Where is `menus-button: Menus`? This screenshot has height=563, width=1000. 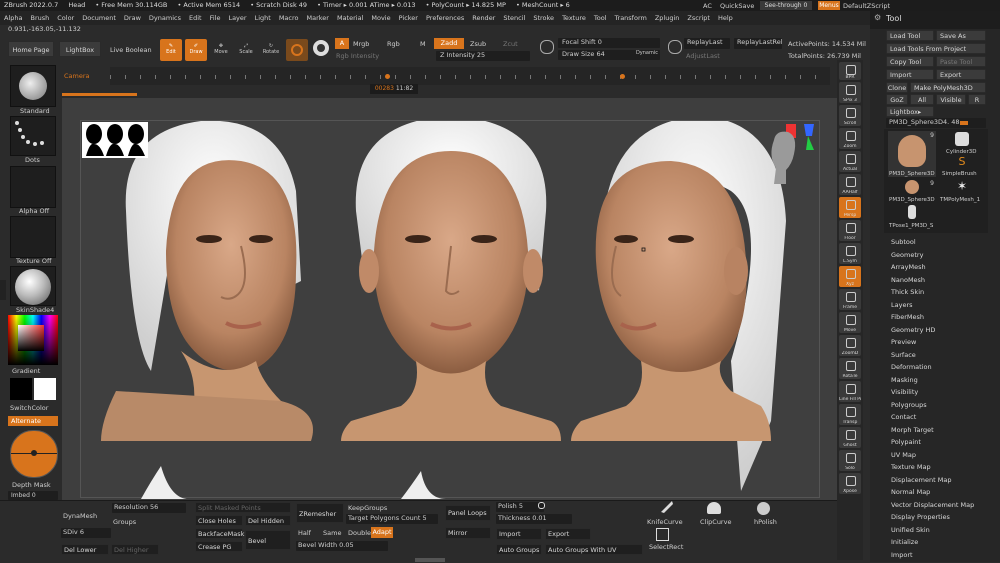 menus-button: Menus is located at coordinates (829, 5).